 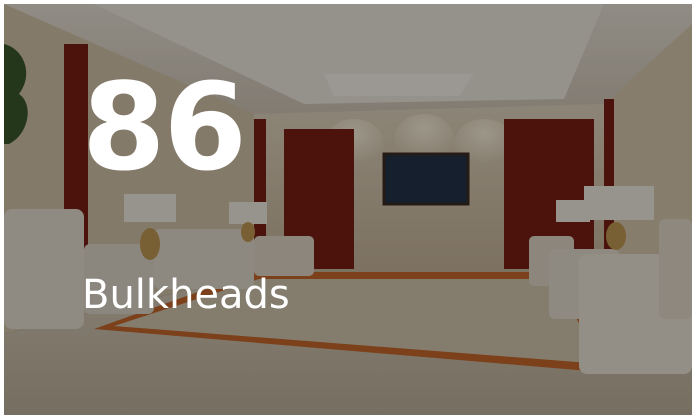 What do you see at coordinates (164, 128) in the screenshot?
I see `stat-number: 86` at bounding box center [164, 128].